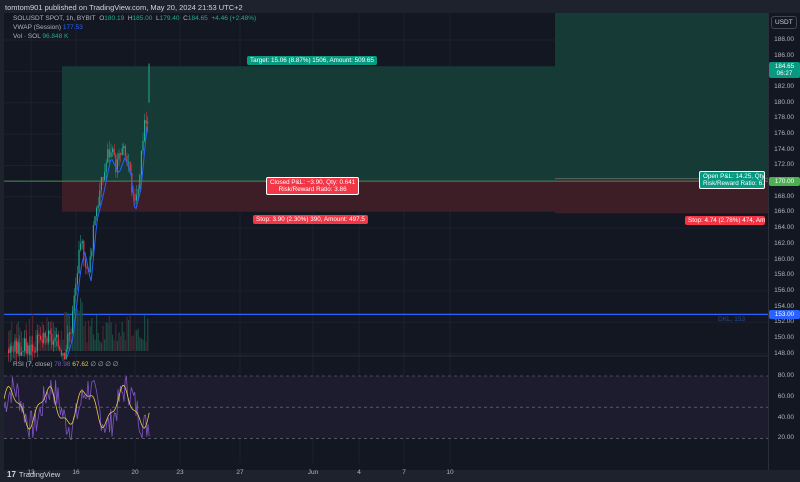 The height and width of the screenshot is (482, 800). What do you see at coordinates (55, 36) in the screenshot?
I see `volume-value: 96.848 K` at bounding box center [55, 36].